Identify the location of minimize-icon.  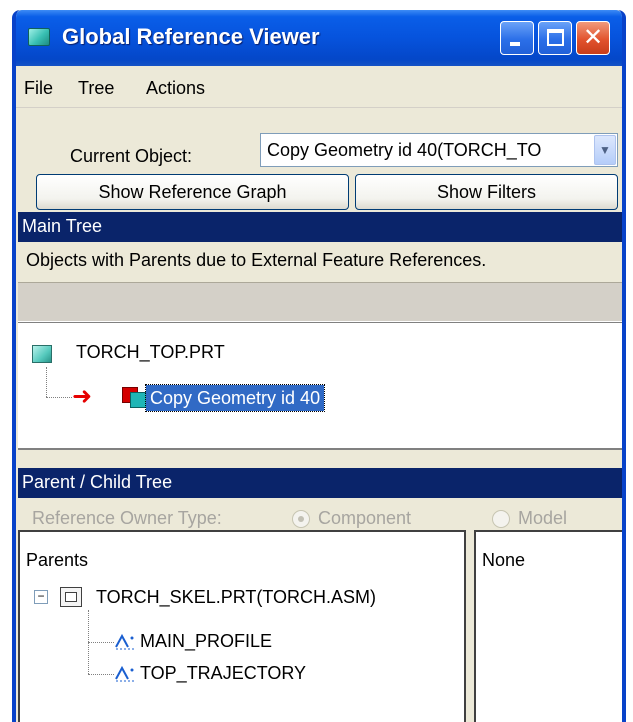
(515, 44).